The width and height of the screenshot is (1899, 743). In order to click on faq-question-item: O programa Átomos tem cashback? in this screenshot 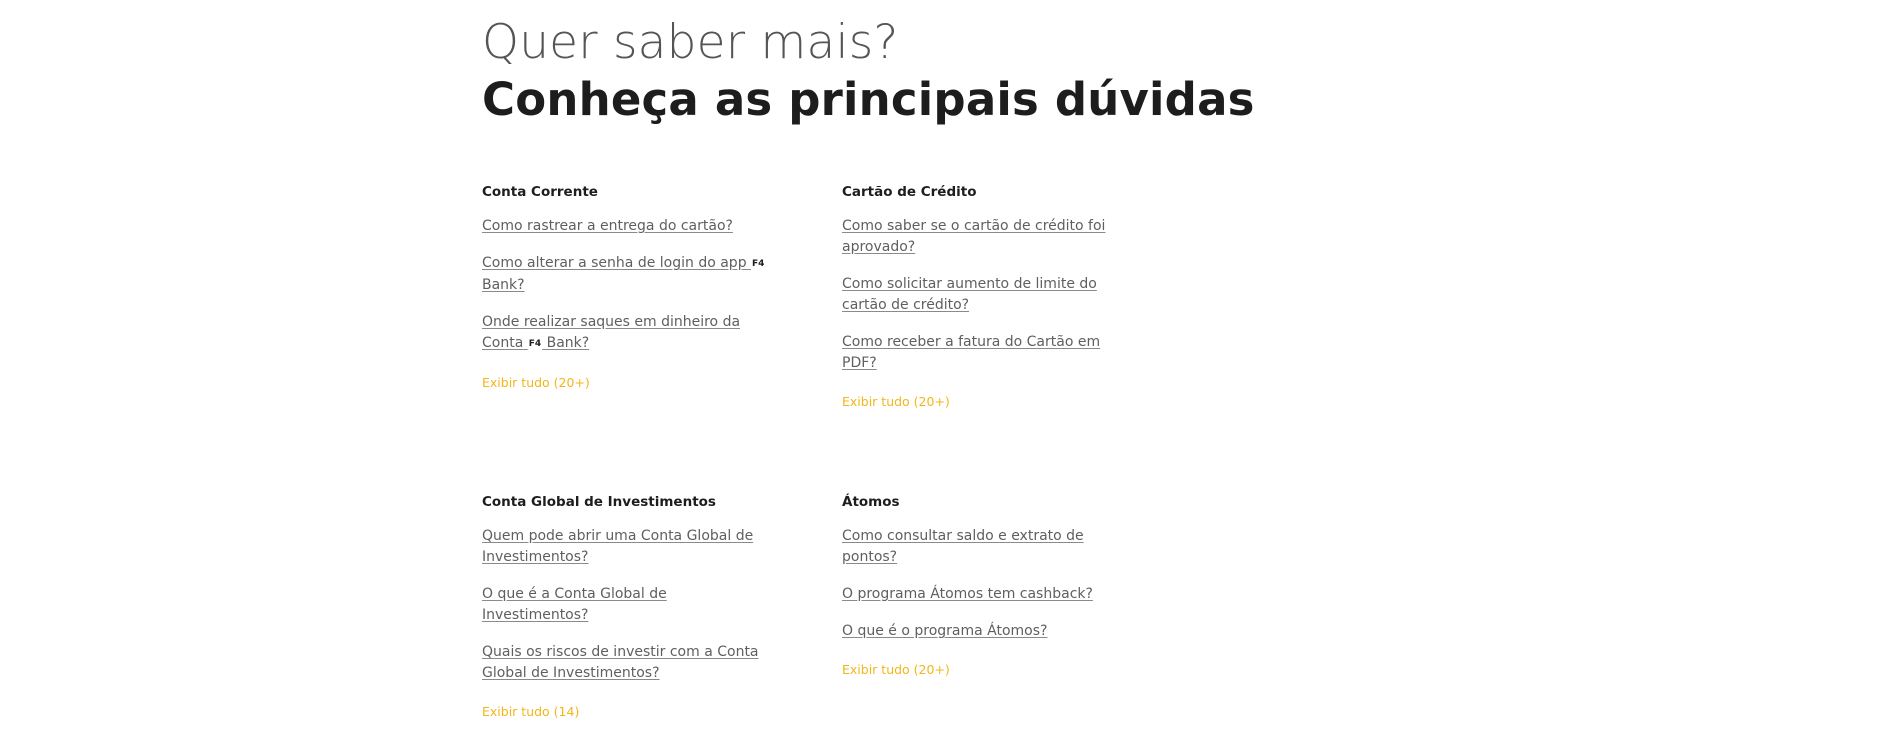, I will do `click(984, 593)`.